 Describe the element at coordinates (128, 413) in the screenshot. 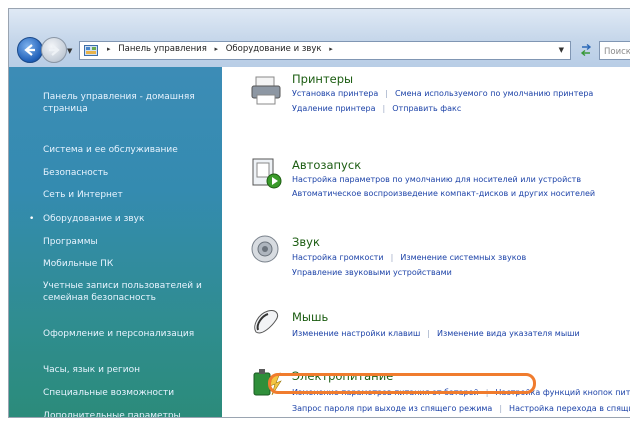

I see `sidebar-item-additional: Дополнительные параметры` at that location.